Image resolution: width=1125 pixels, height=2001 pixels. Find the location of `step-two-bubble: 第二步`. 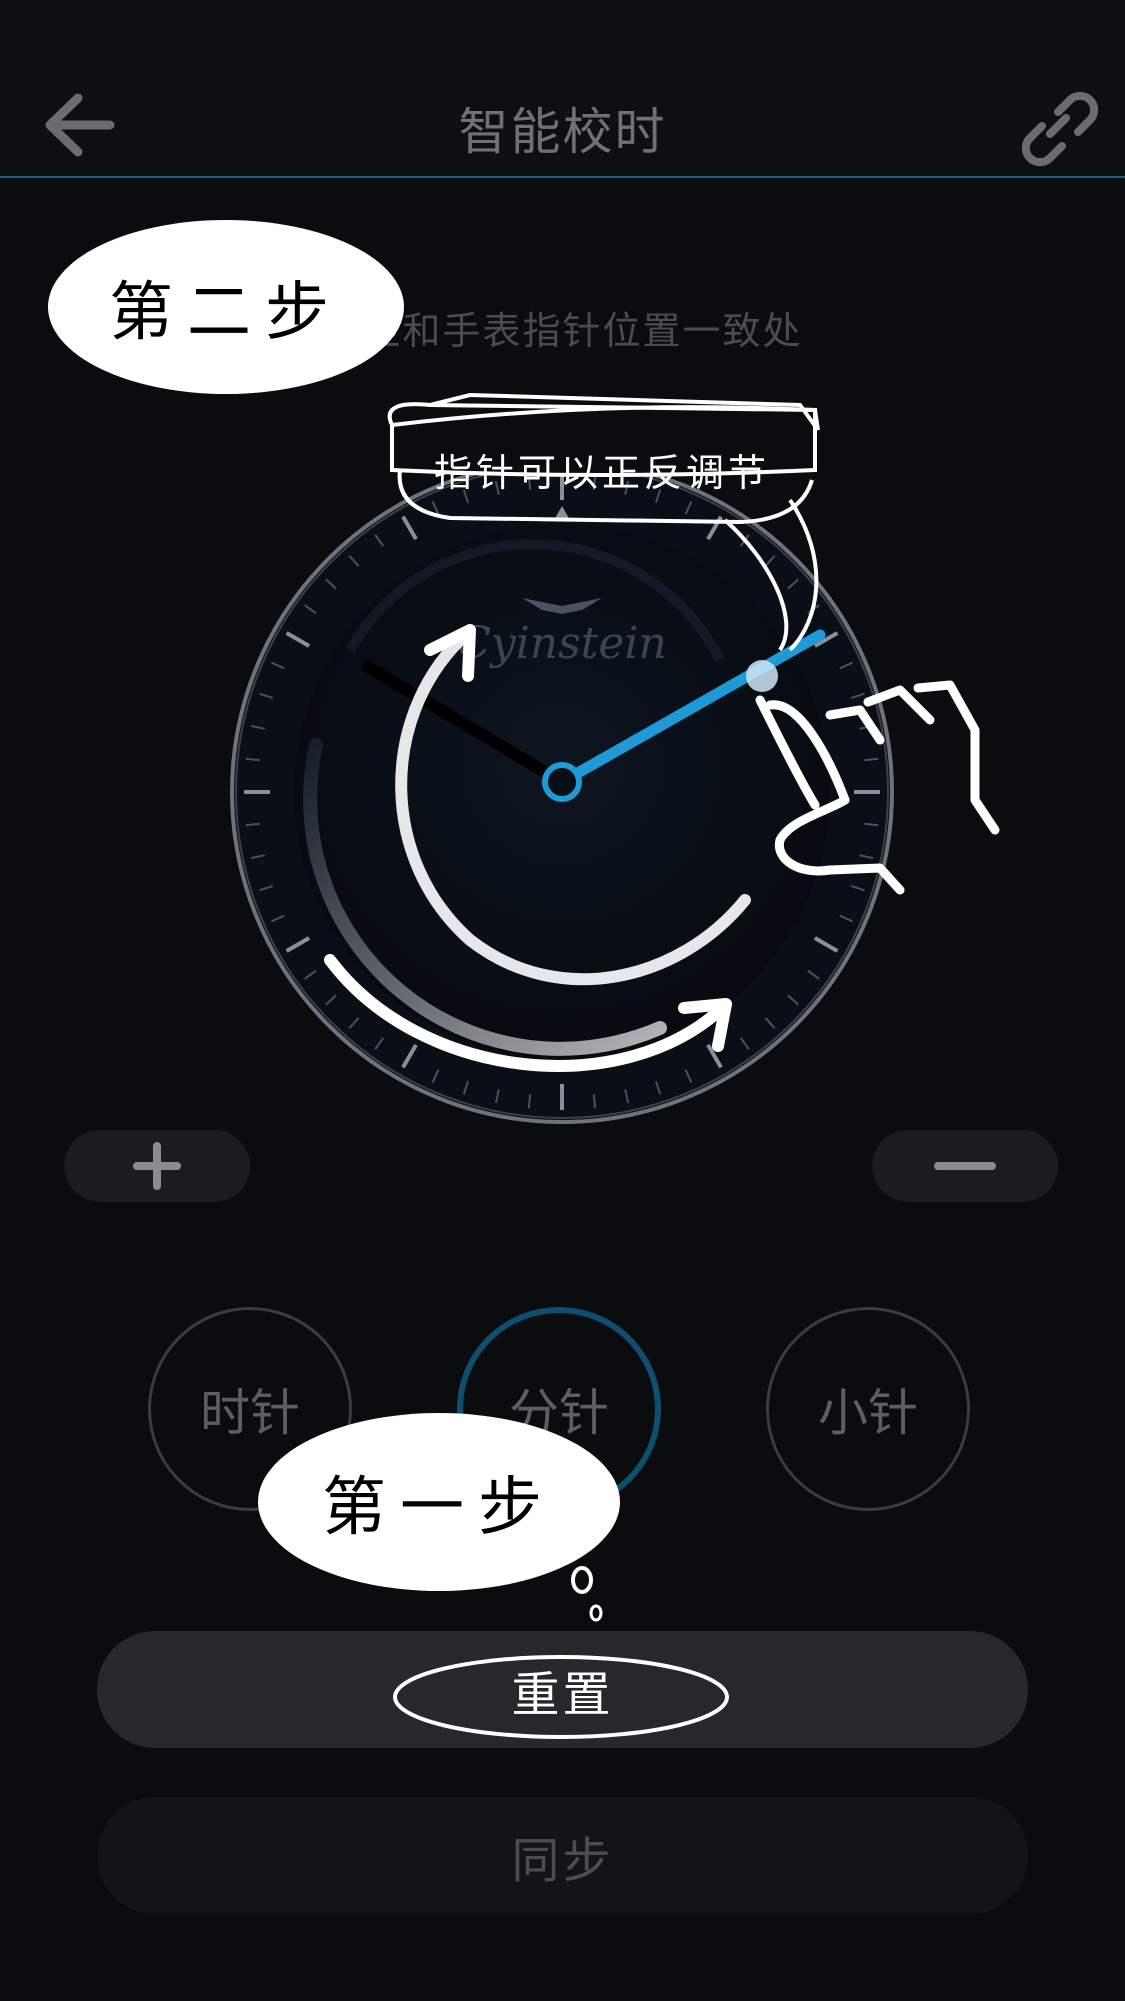

step-two-bubble: 第二步 is located at coordinates (226, 307).